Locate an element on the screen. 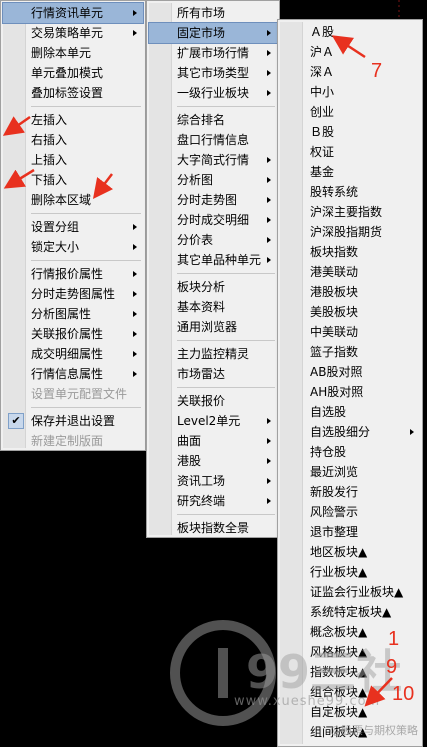  menu2-item: 其它单品种单元 is located at coordinates (213, 260).